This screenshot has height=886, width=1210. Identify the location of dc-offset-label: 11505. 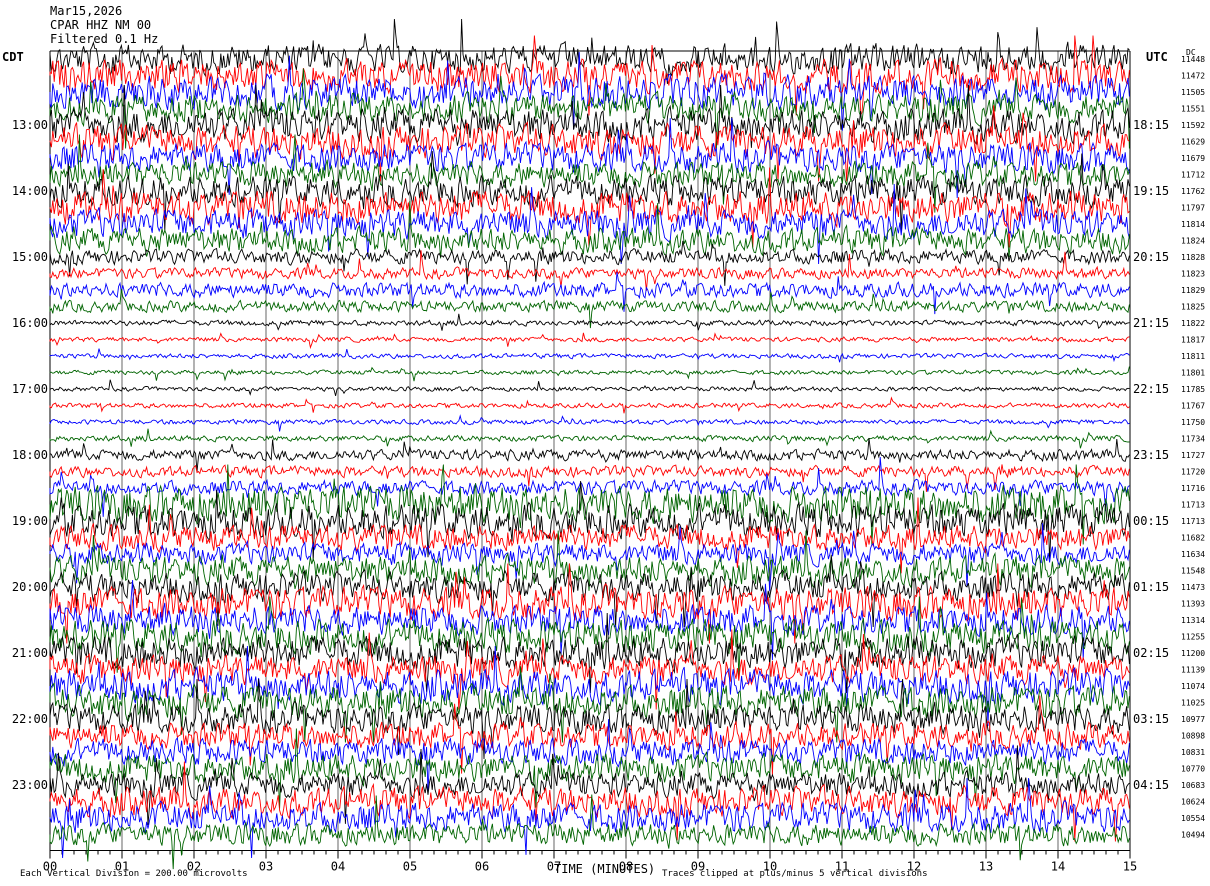
(1193, 92).